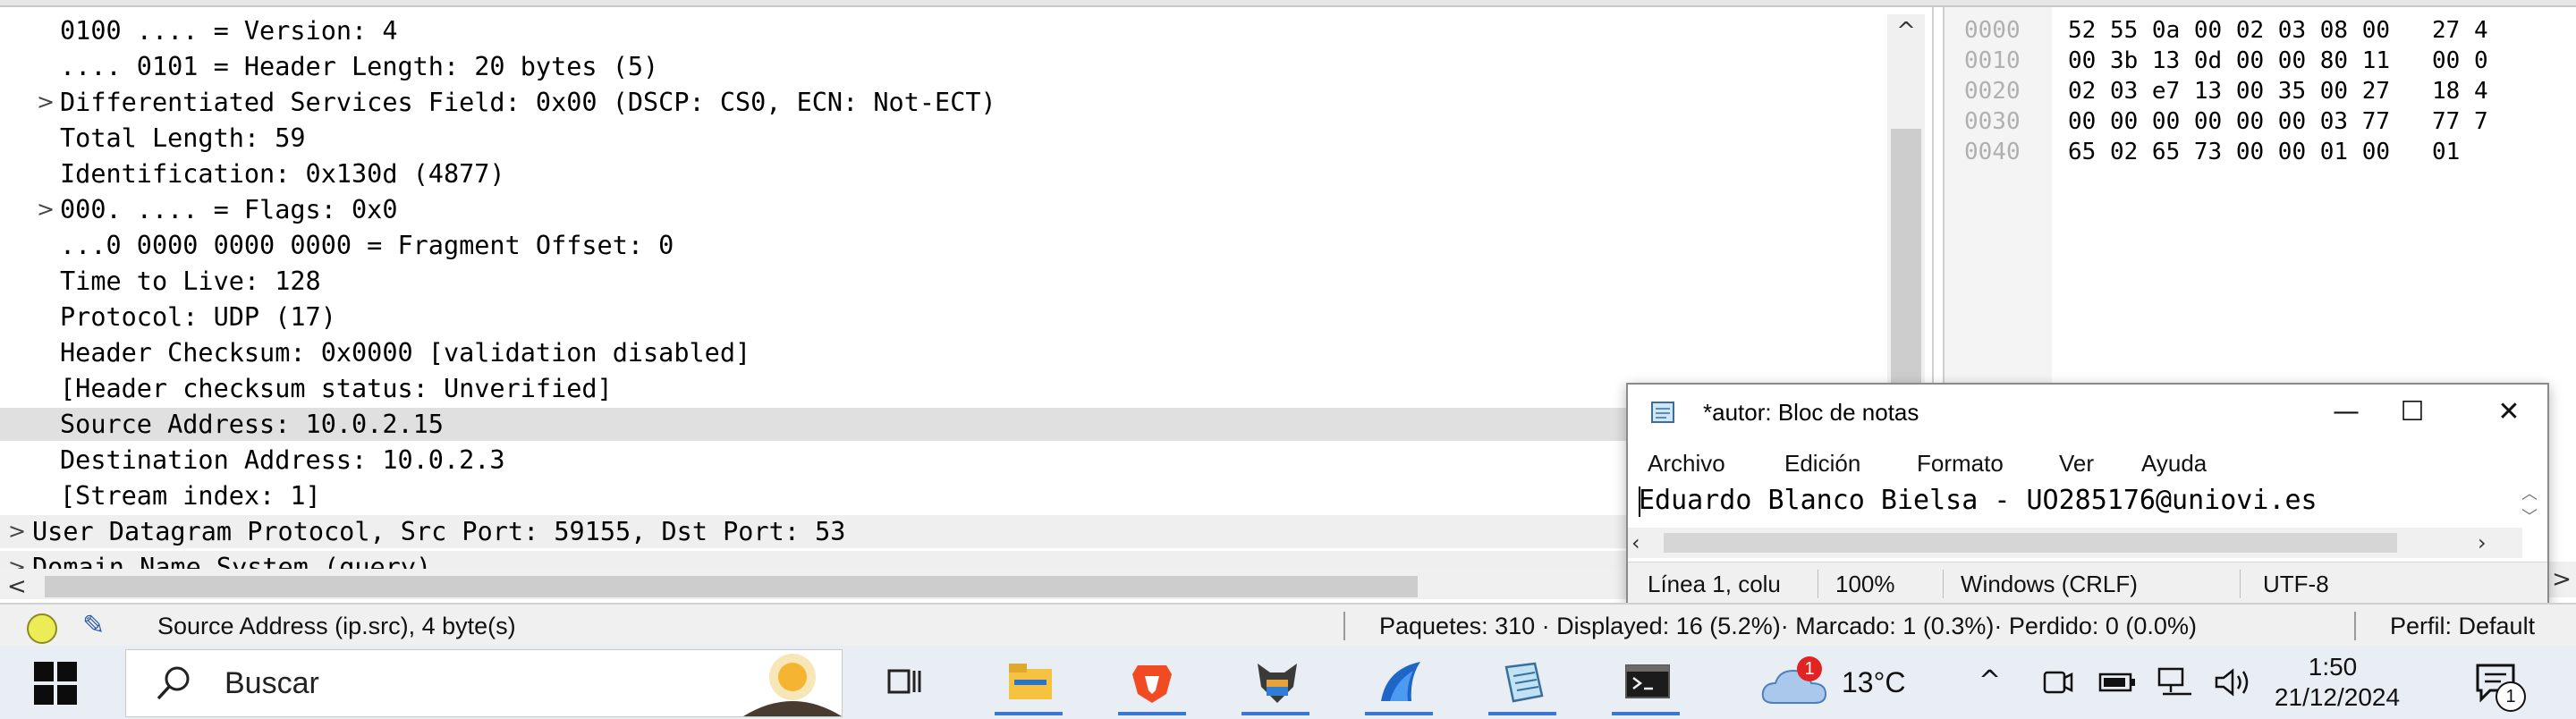 This screenshot has width=2576, height=719. What do you see at coordinates (1399, 682) in the screenshot?
I see `wireshark-icon` at bounding box center [1399, 682].